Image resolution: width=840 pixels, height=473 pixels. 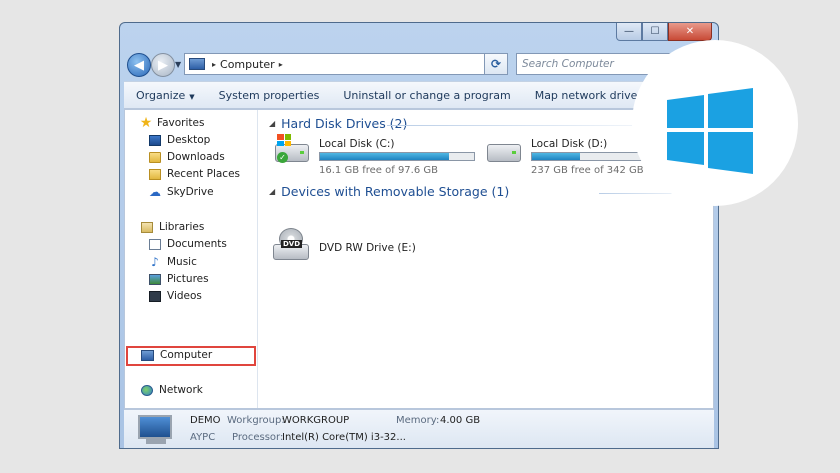 I want to click on nav-libraries: Libraries, so click(x=172, y=227).